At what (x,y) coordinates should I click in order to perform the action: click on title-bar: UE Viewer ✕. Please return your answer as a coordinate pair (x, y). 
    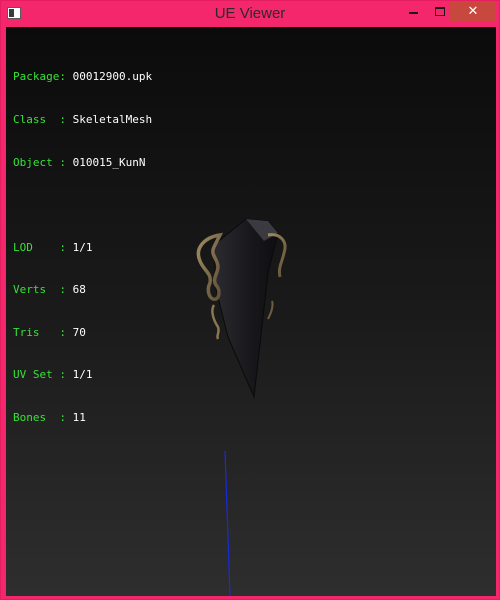
    Looking at the image, I should click on (250, 14).